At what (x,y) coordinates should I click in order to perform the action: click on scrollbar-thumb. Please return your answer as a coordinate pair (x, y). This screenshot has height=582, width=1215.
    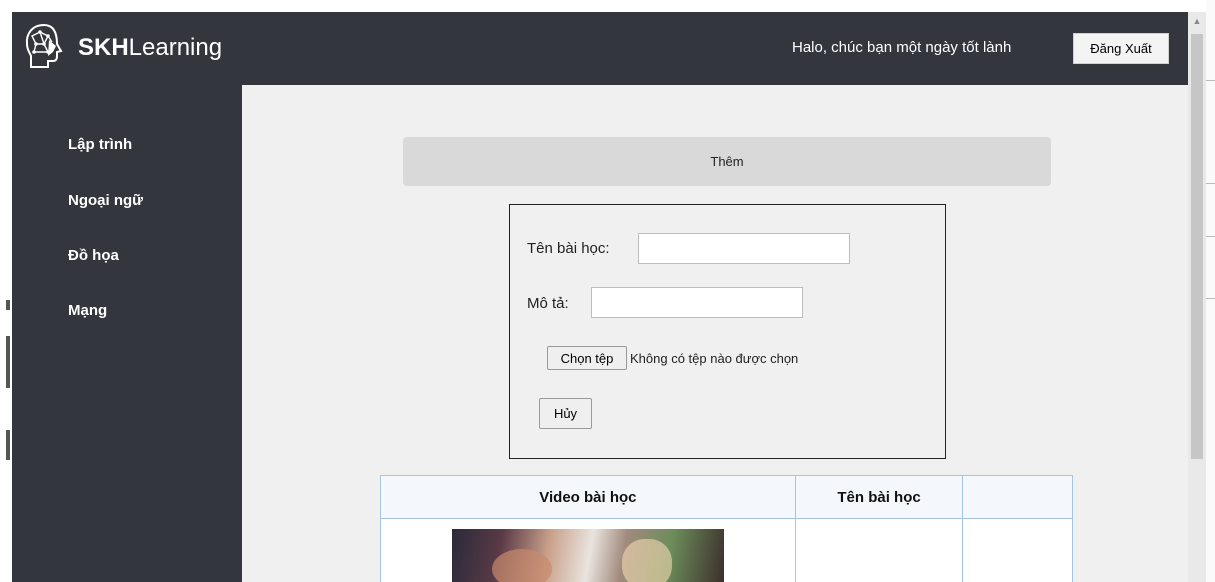
    Looking at the image, I should click on (1197, 246).